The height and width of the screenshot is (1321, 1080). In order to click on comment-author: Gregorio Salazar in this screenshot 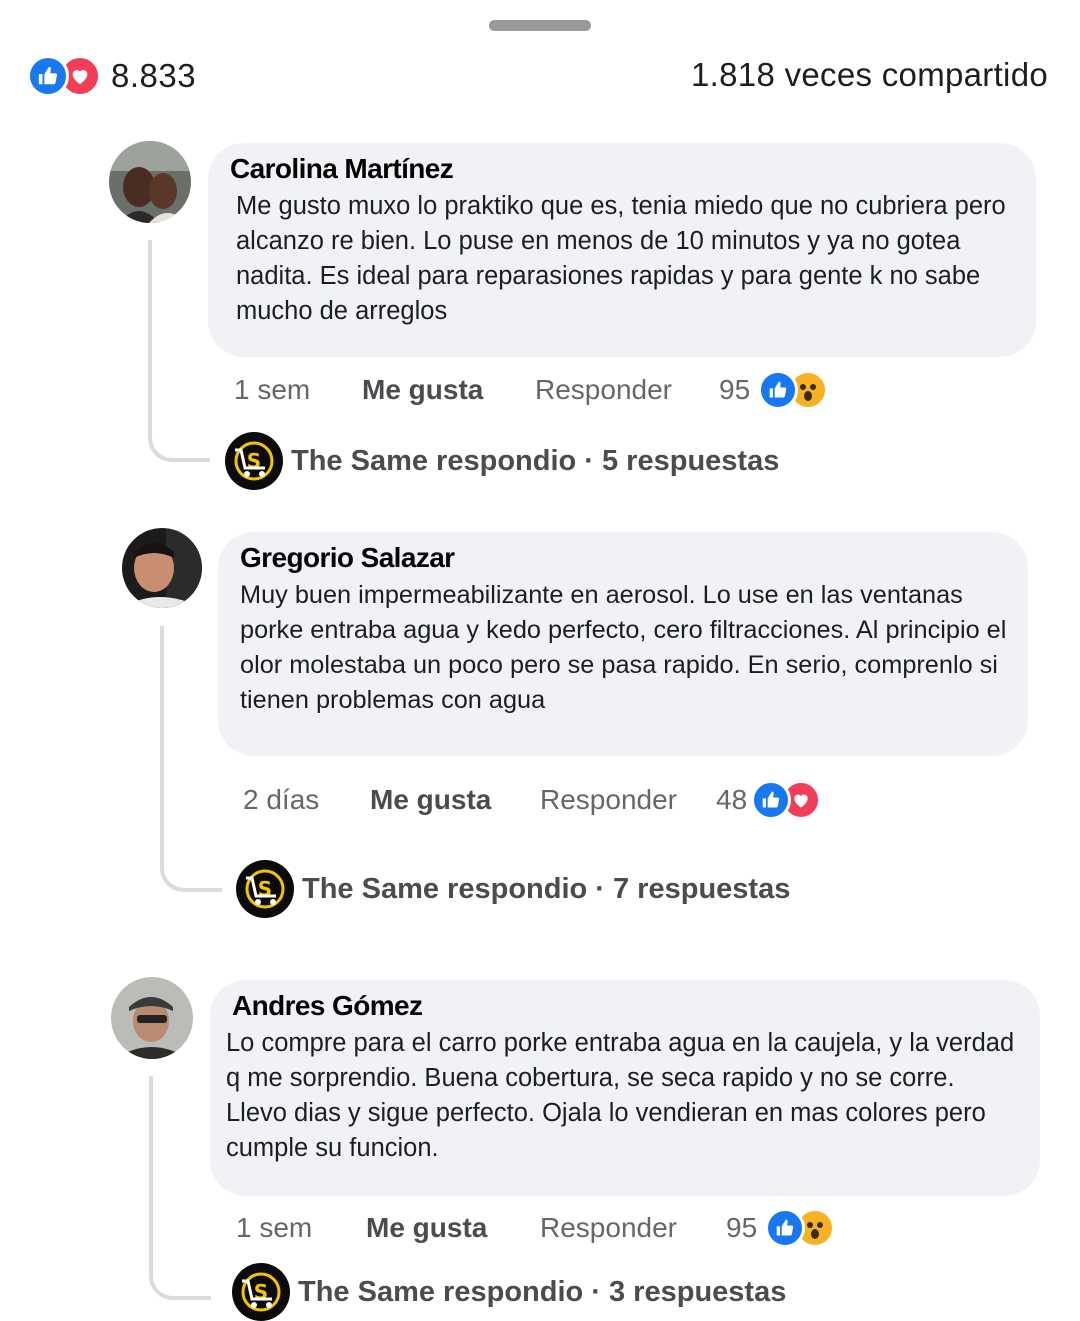, I will do `click(624, 558)`.